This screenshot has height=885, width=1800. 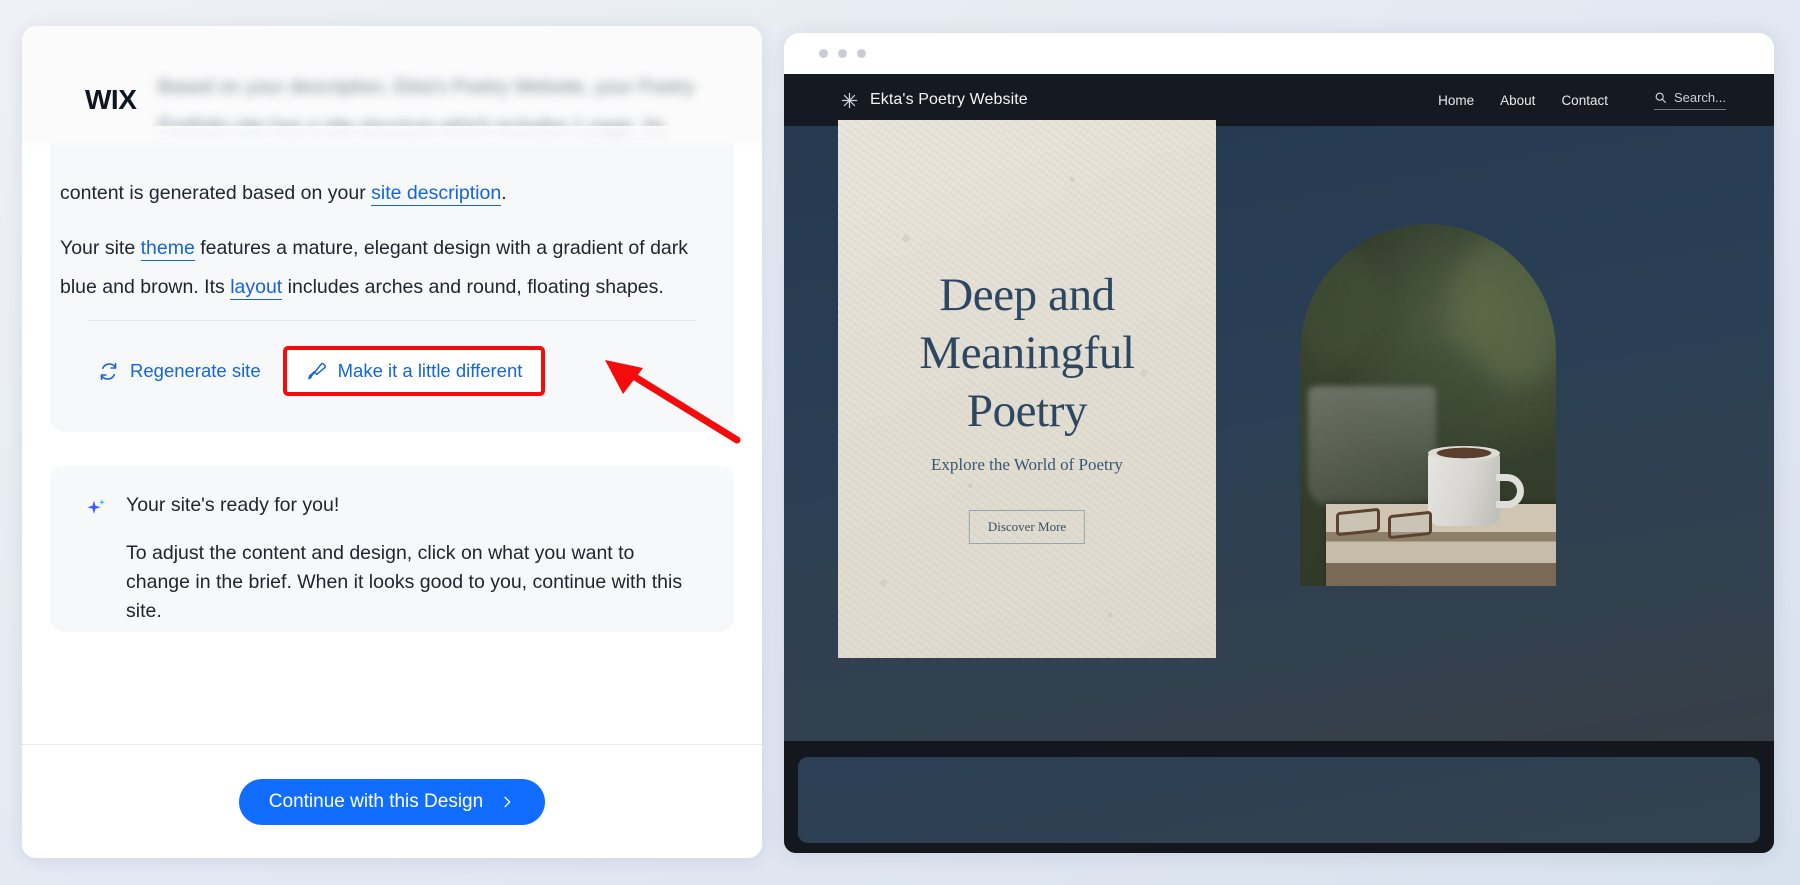 I want to click on regenerate-site-button: Regenerate site, so click(x=179, y=371).